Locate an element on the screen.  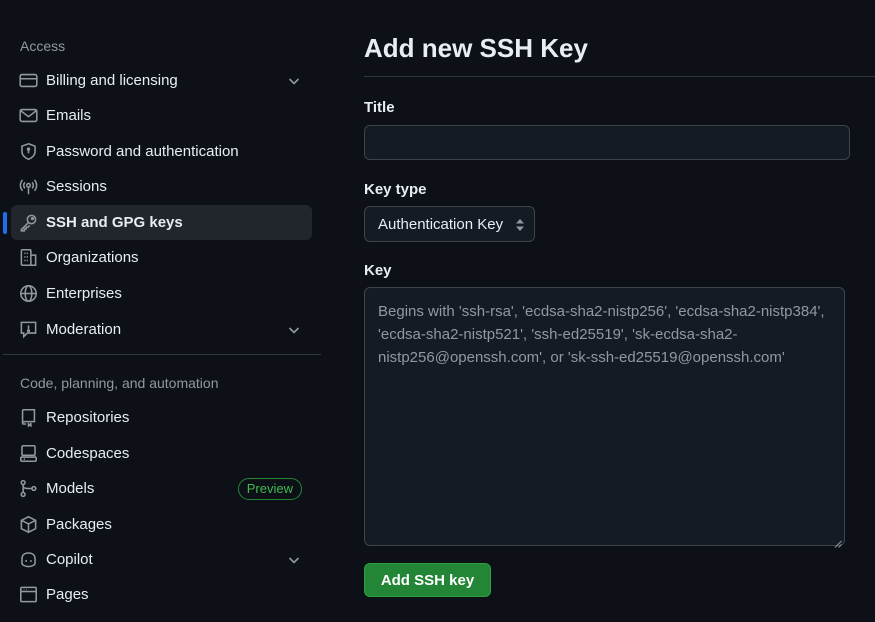
globe-icon is located at coordinates (28, 293).